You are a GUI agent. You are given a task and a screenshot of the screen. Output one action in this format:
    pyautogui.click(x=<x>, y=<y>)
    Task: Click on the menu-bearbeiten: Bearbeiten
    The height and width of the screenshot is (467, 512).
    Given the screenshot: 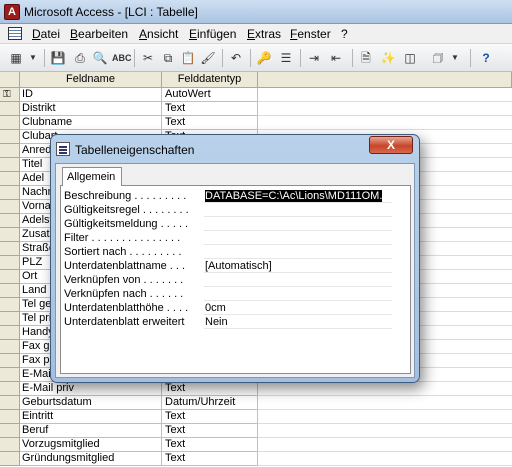 What is the action you would take?
    pyautogui.click(x=99, y=34)
    